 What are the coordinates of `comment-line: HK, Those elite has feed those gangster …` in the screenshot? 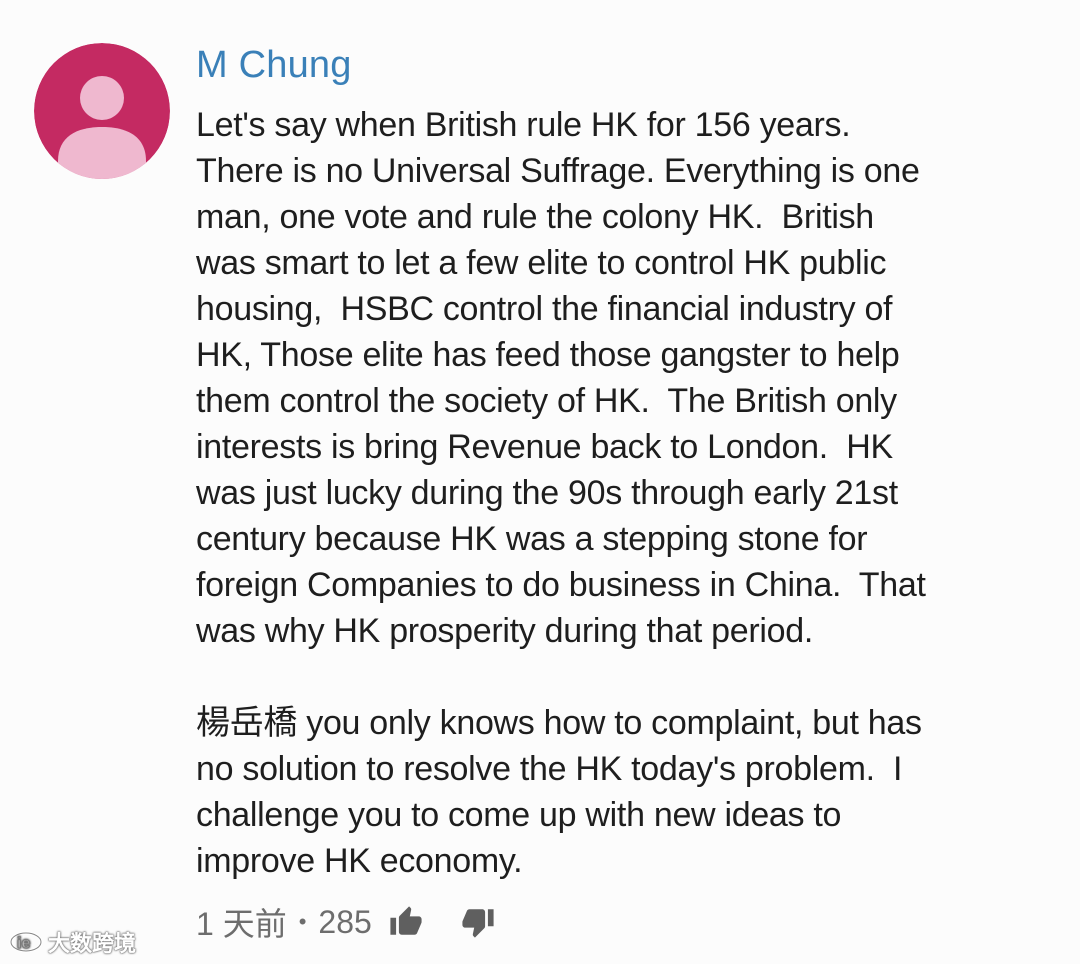 It's located at (548, 355).